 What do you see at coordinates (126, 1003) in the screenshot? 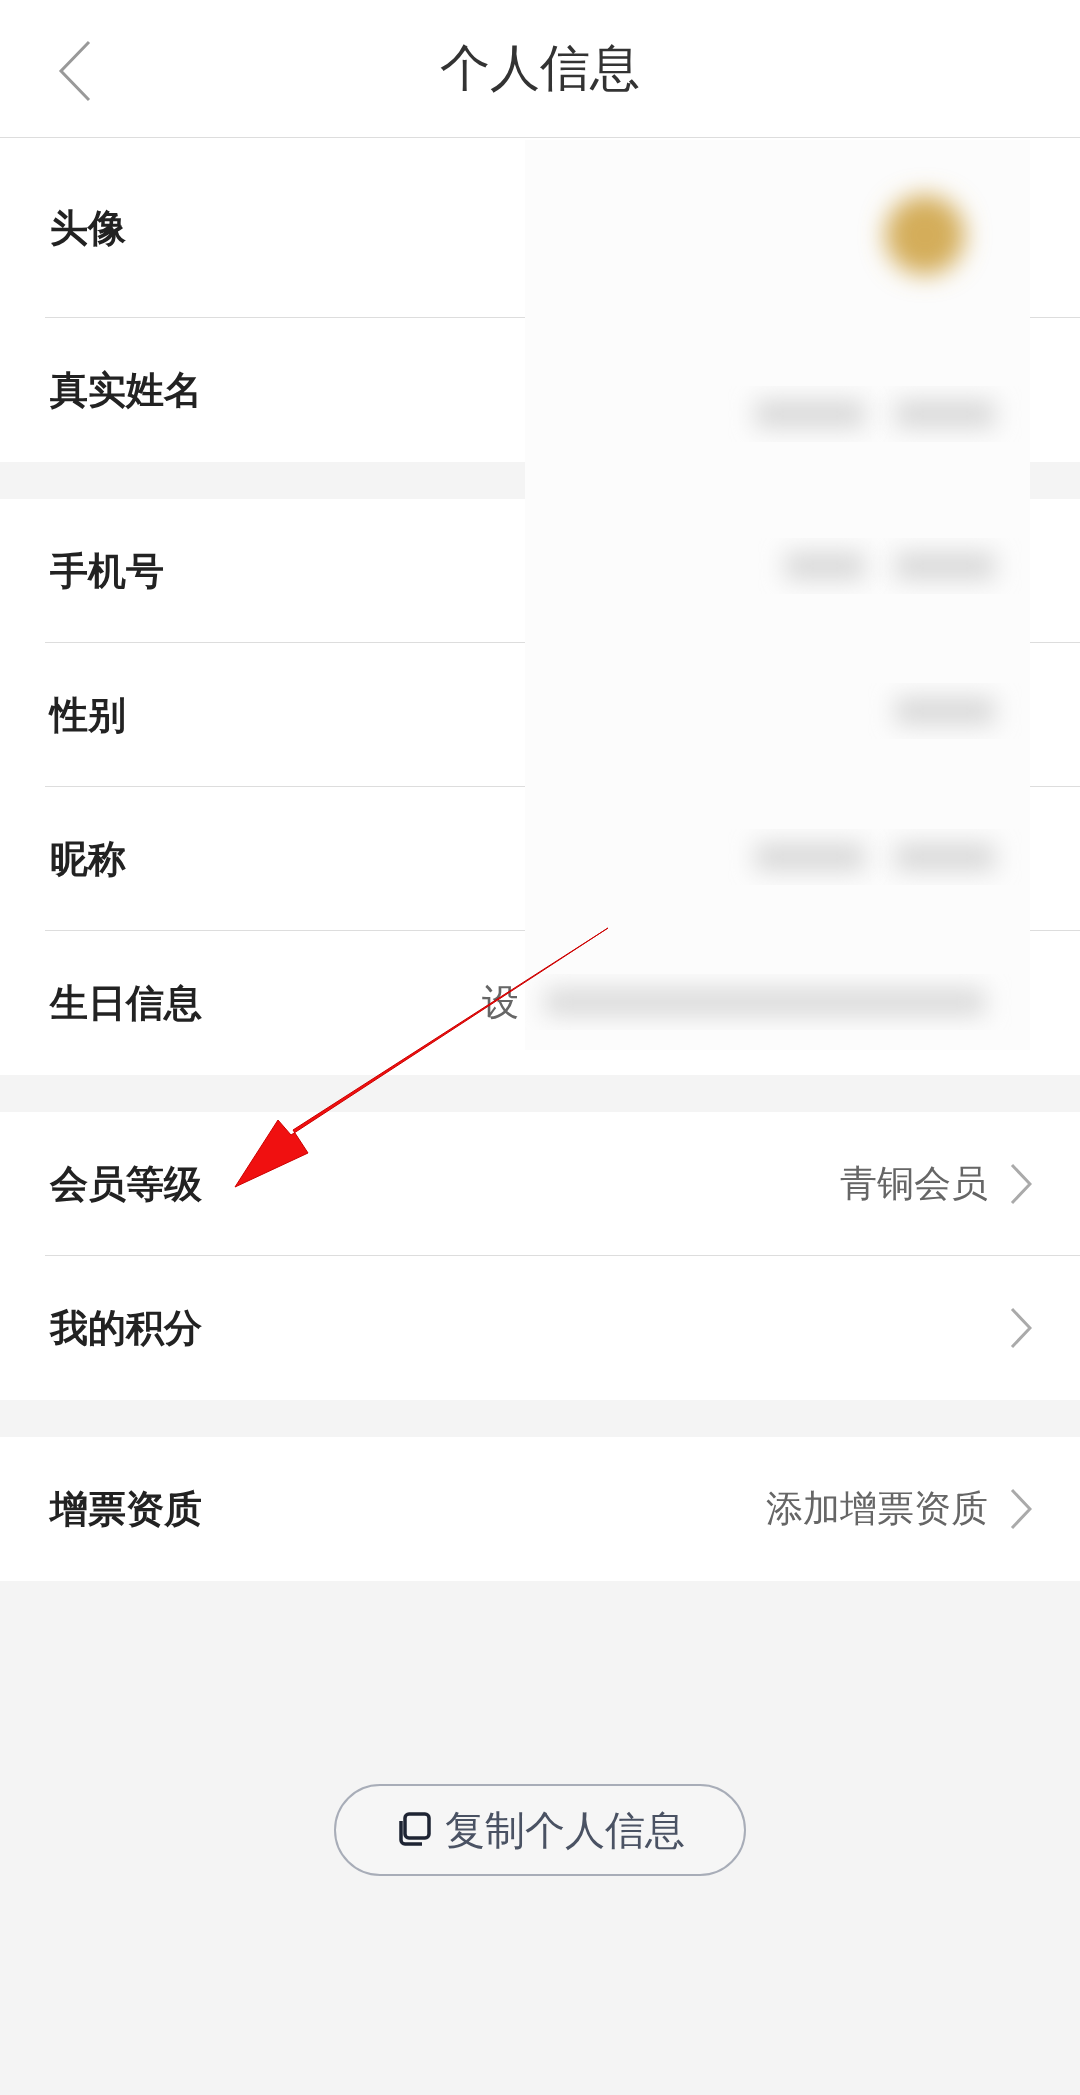
I see `row-label: 生日信息` at bounding box center [126, 1003].